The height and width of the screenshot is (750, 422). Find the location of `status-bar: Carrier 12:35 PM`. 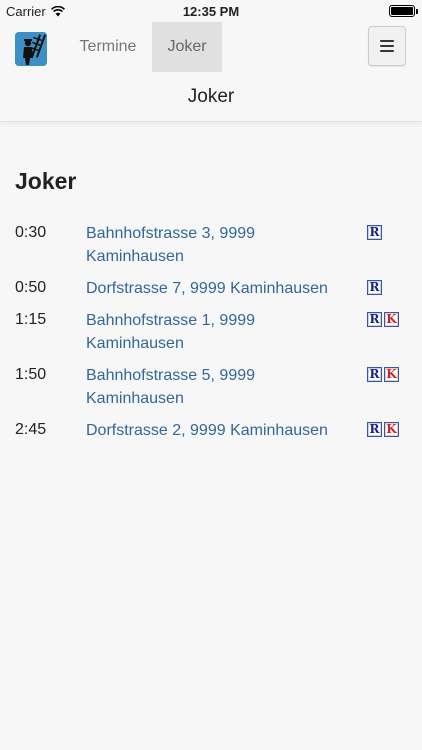

status-bar: Carrier 12:35 PM is located at coordinates (211, 11).